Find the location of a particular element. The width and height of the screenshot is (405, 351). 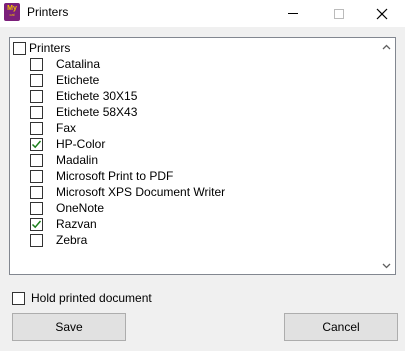

printer-label: Microsoft Print to PDF is located at coordinates (115, 176).